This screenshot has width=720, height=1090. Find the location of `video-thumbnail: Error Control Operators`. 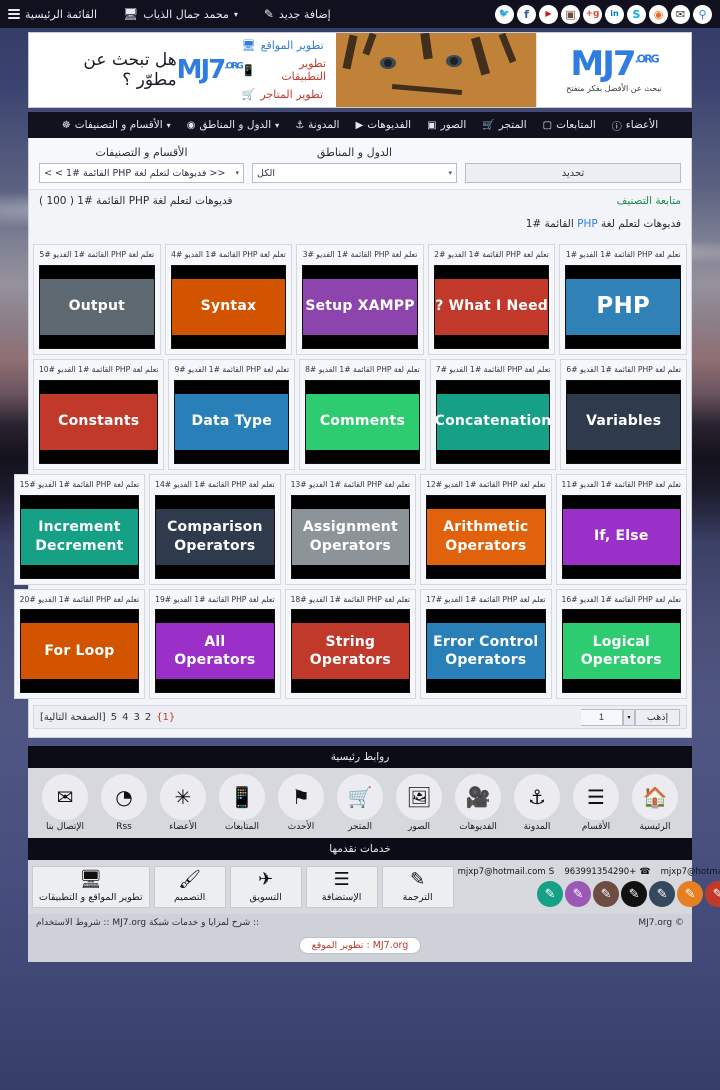

video-thumbnail: Error Control Operators is located at coordinates (486, 651).